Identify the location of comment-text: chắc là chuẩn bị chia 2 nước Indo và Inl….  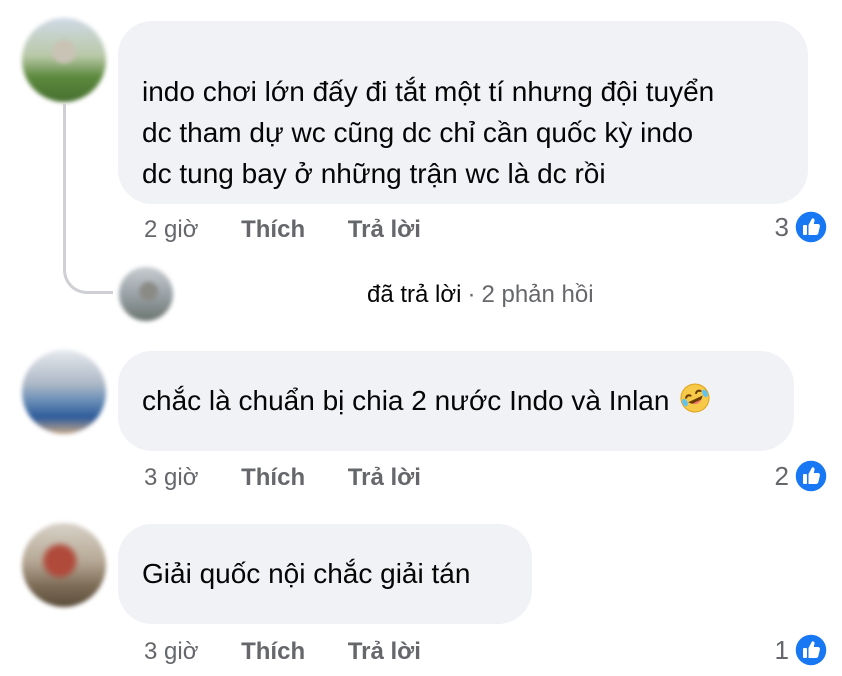
(406, 400).